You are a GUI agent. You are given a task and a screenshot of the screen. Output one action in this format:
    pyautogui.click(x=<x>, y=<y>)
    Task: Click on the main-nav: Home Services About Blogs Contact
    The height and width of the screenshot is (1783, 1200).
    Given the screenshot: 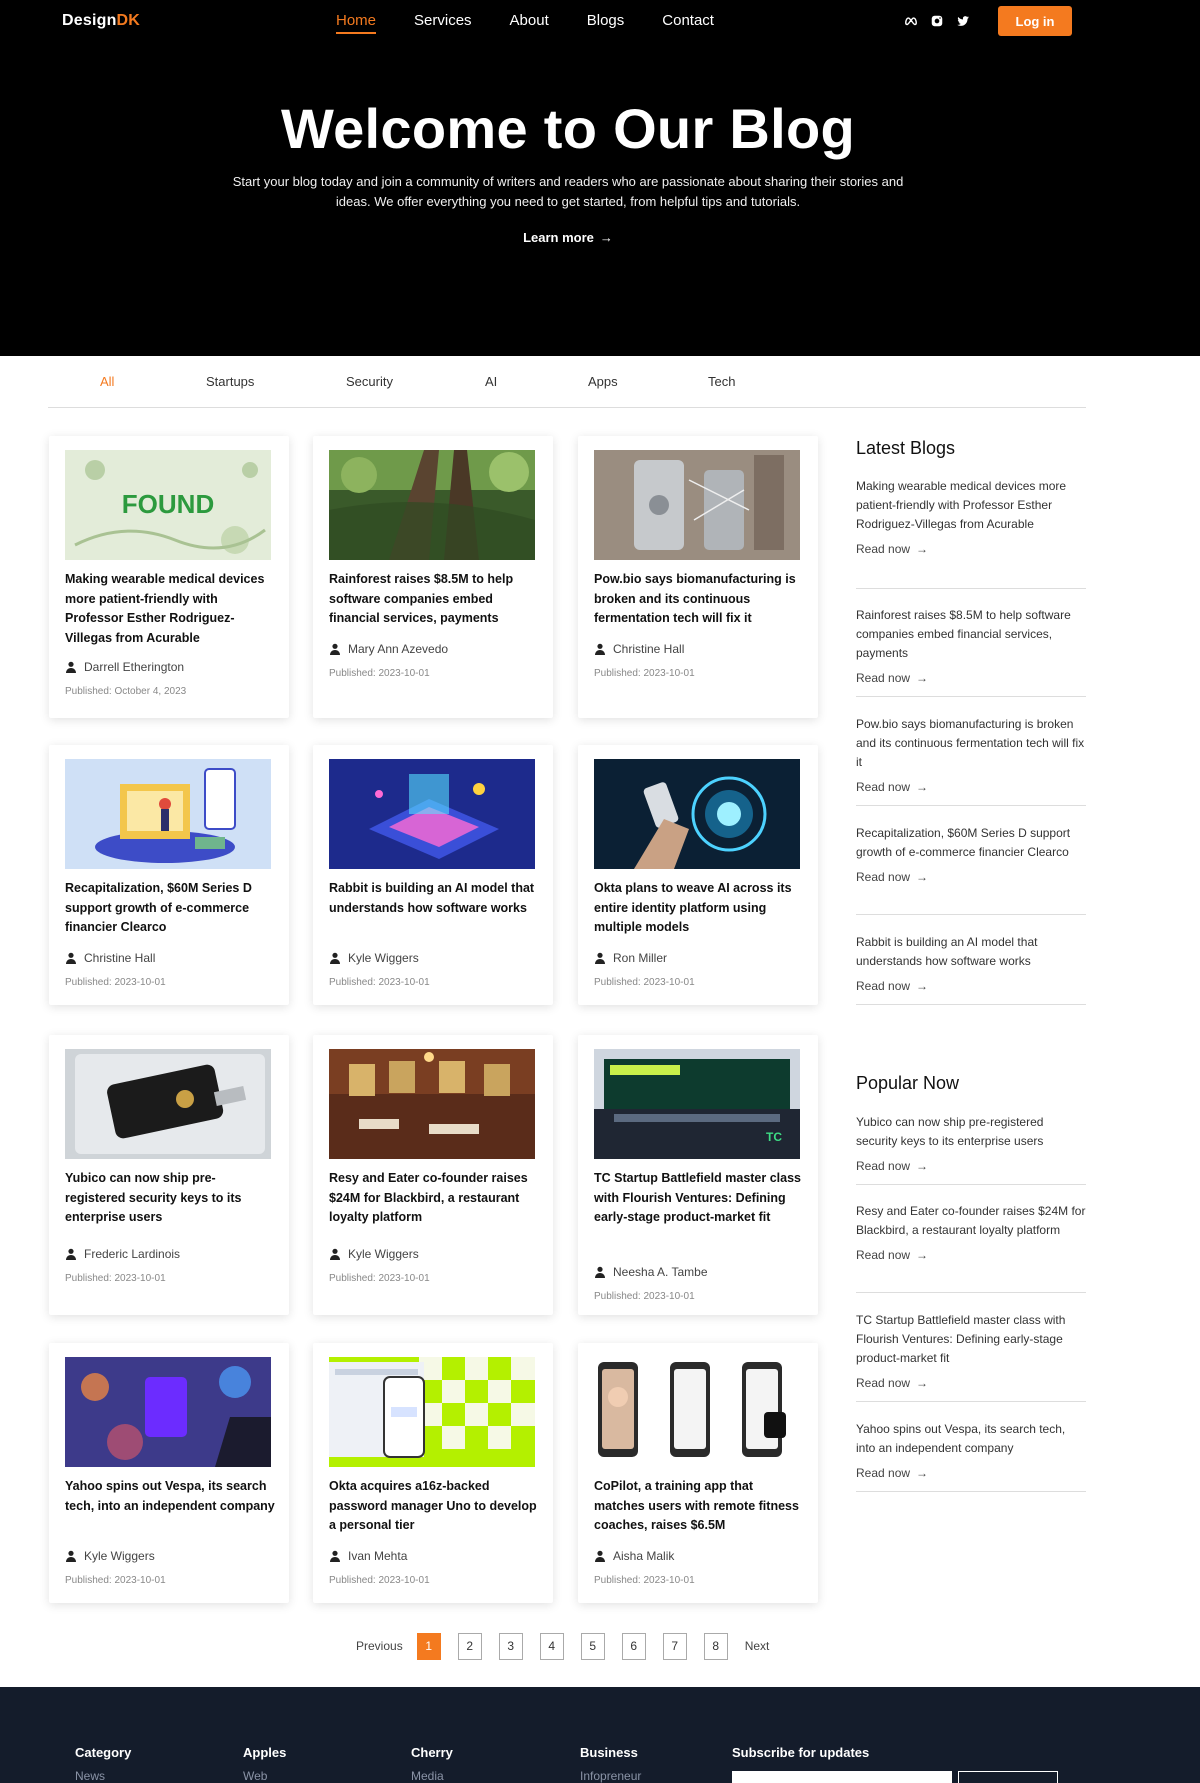 What is the action you would take?
    pyautogui.click(x=544, y=23)
    